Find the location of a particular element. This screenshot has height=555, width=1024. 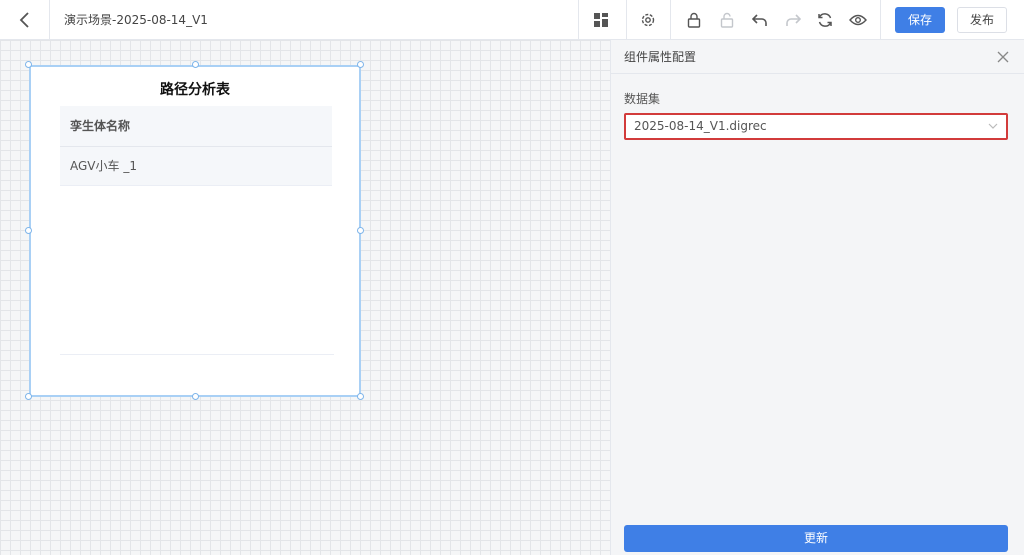

lock-button is located at coordinates (694, 20).